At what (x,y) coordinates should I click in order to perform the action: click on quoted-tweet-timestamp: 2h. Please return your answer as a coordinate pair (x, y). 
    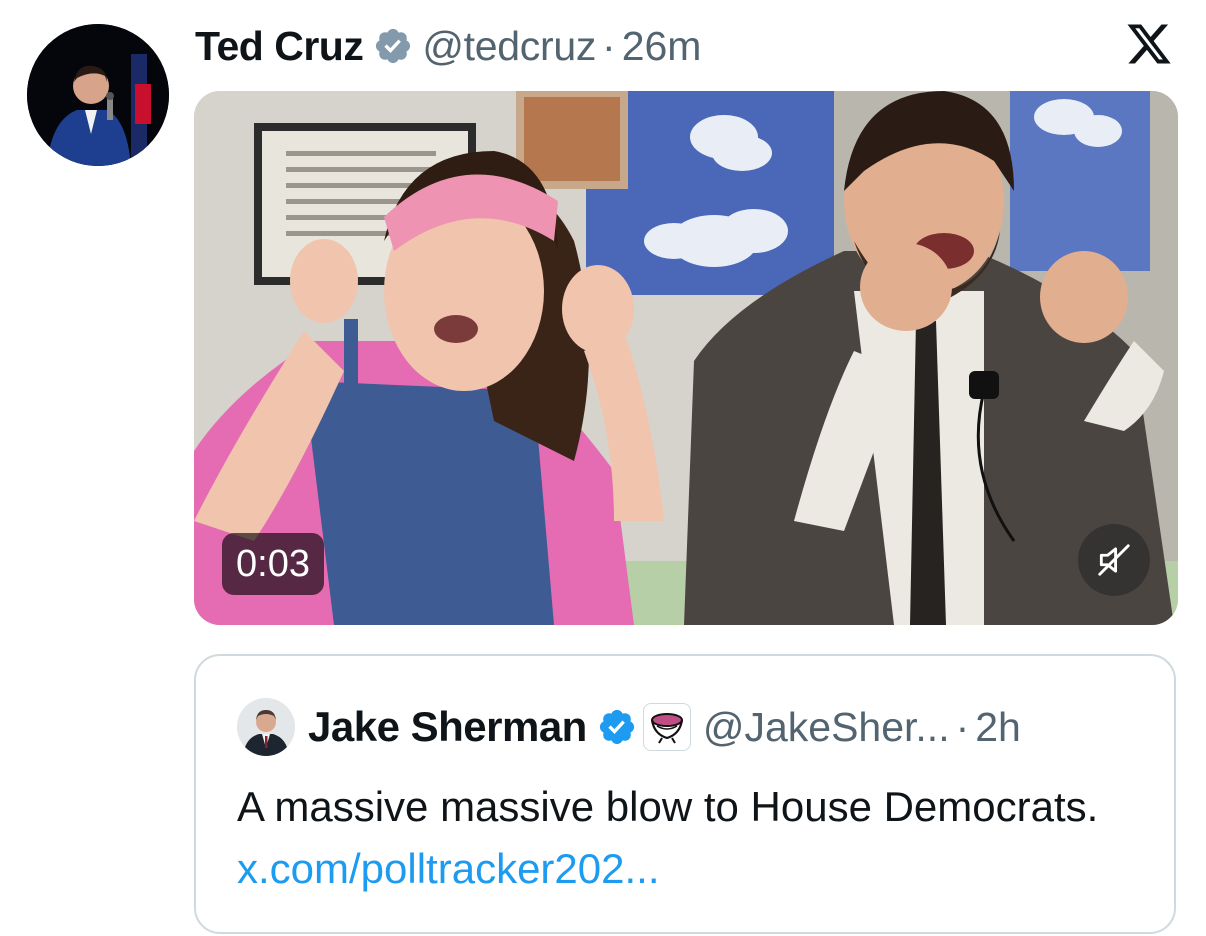
    Looking at the image, I should click on (998, 727).